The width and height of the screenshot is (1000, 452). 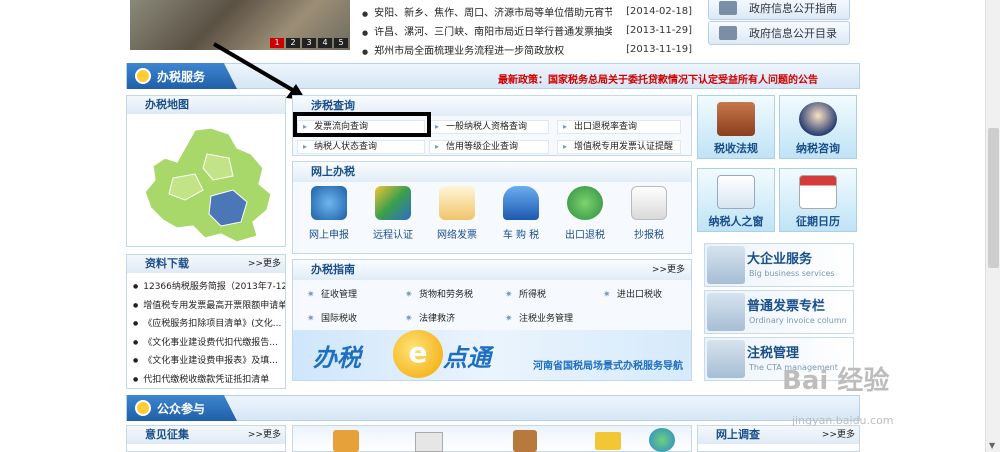 I want to click on news-item: 郑州市局全面梳理业务流程进一步简政放权 [2013-11-19], so click(x=527, y=49).